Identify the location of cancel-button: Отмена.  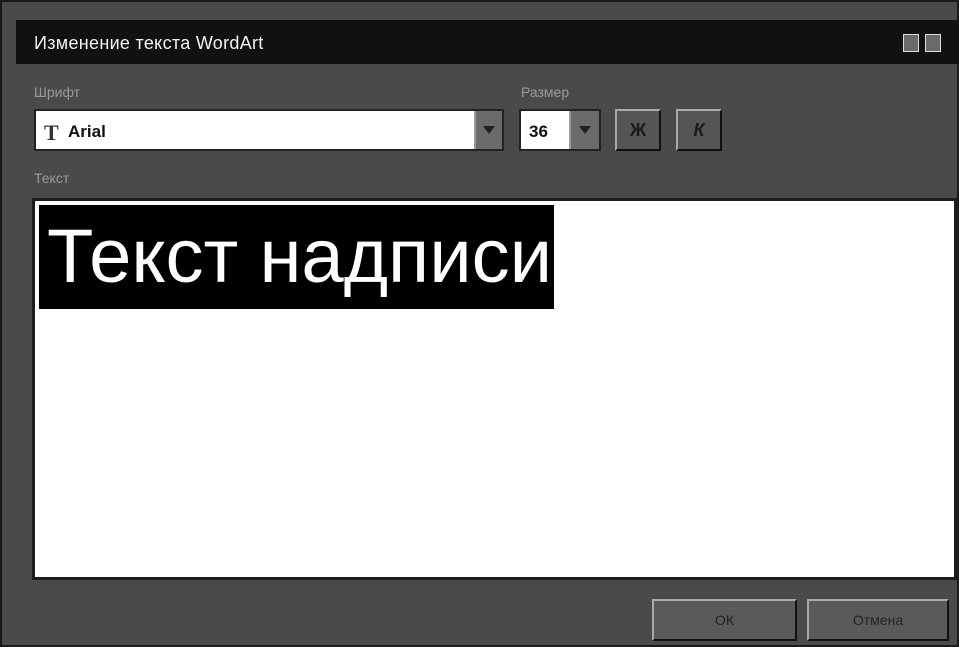
(878, 620).